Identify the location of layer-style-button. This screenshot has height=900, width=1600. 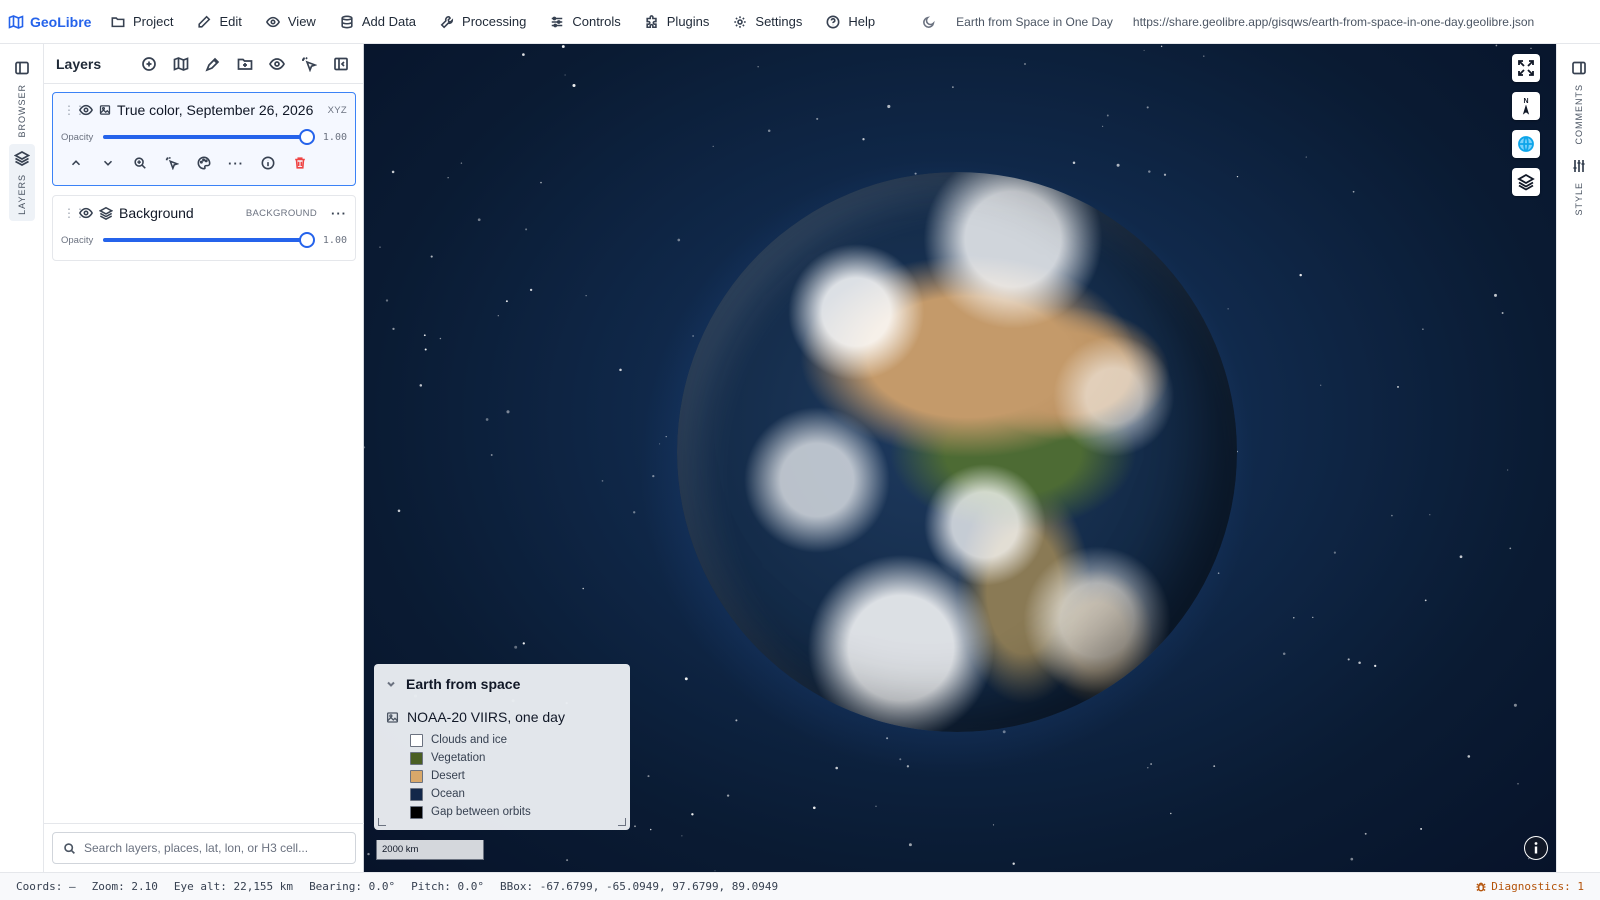
(204, 163).